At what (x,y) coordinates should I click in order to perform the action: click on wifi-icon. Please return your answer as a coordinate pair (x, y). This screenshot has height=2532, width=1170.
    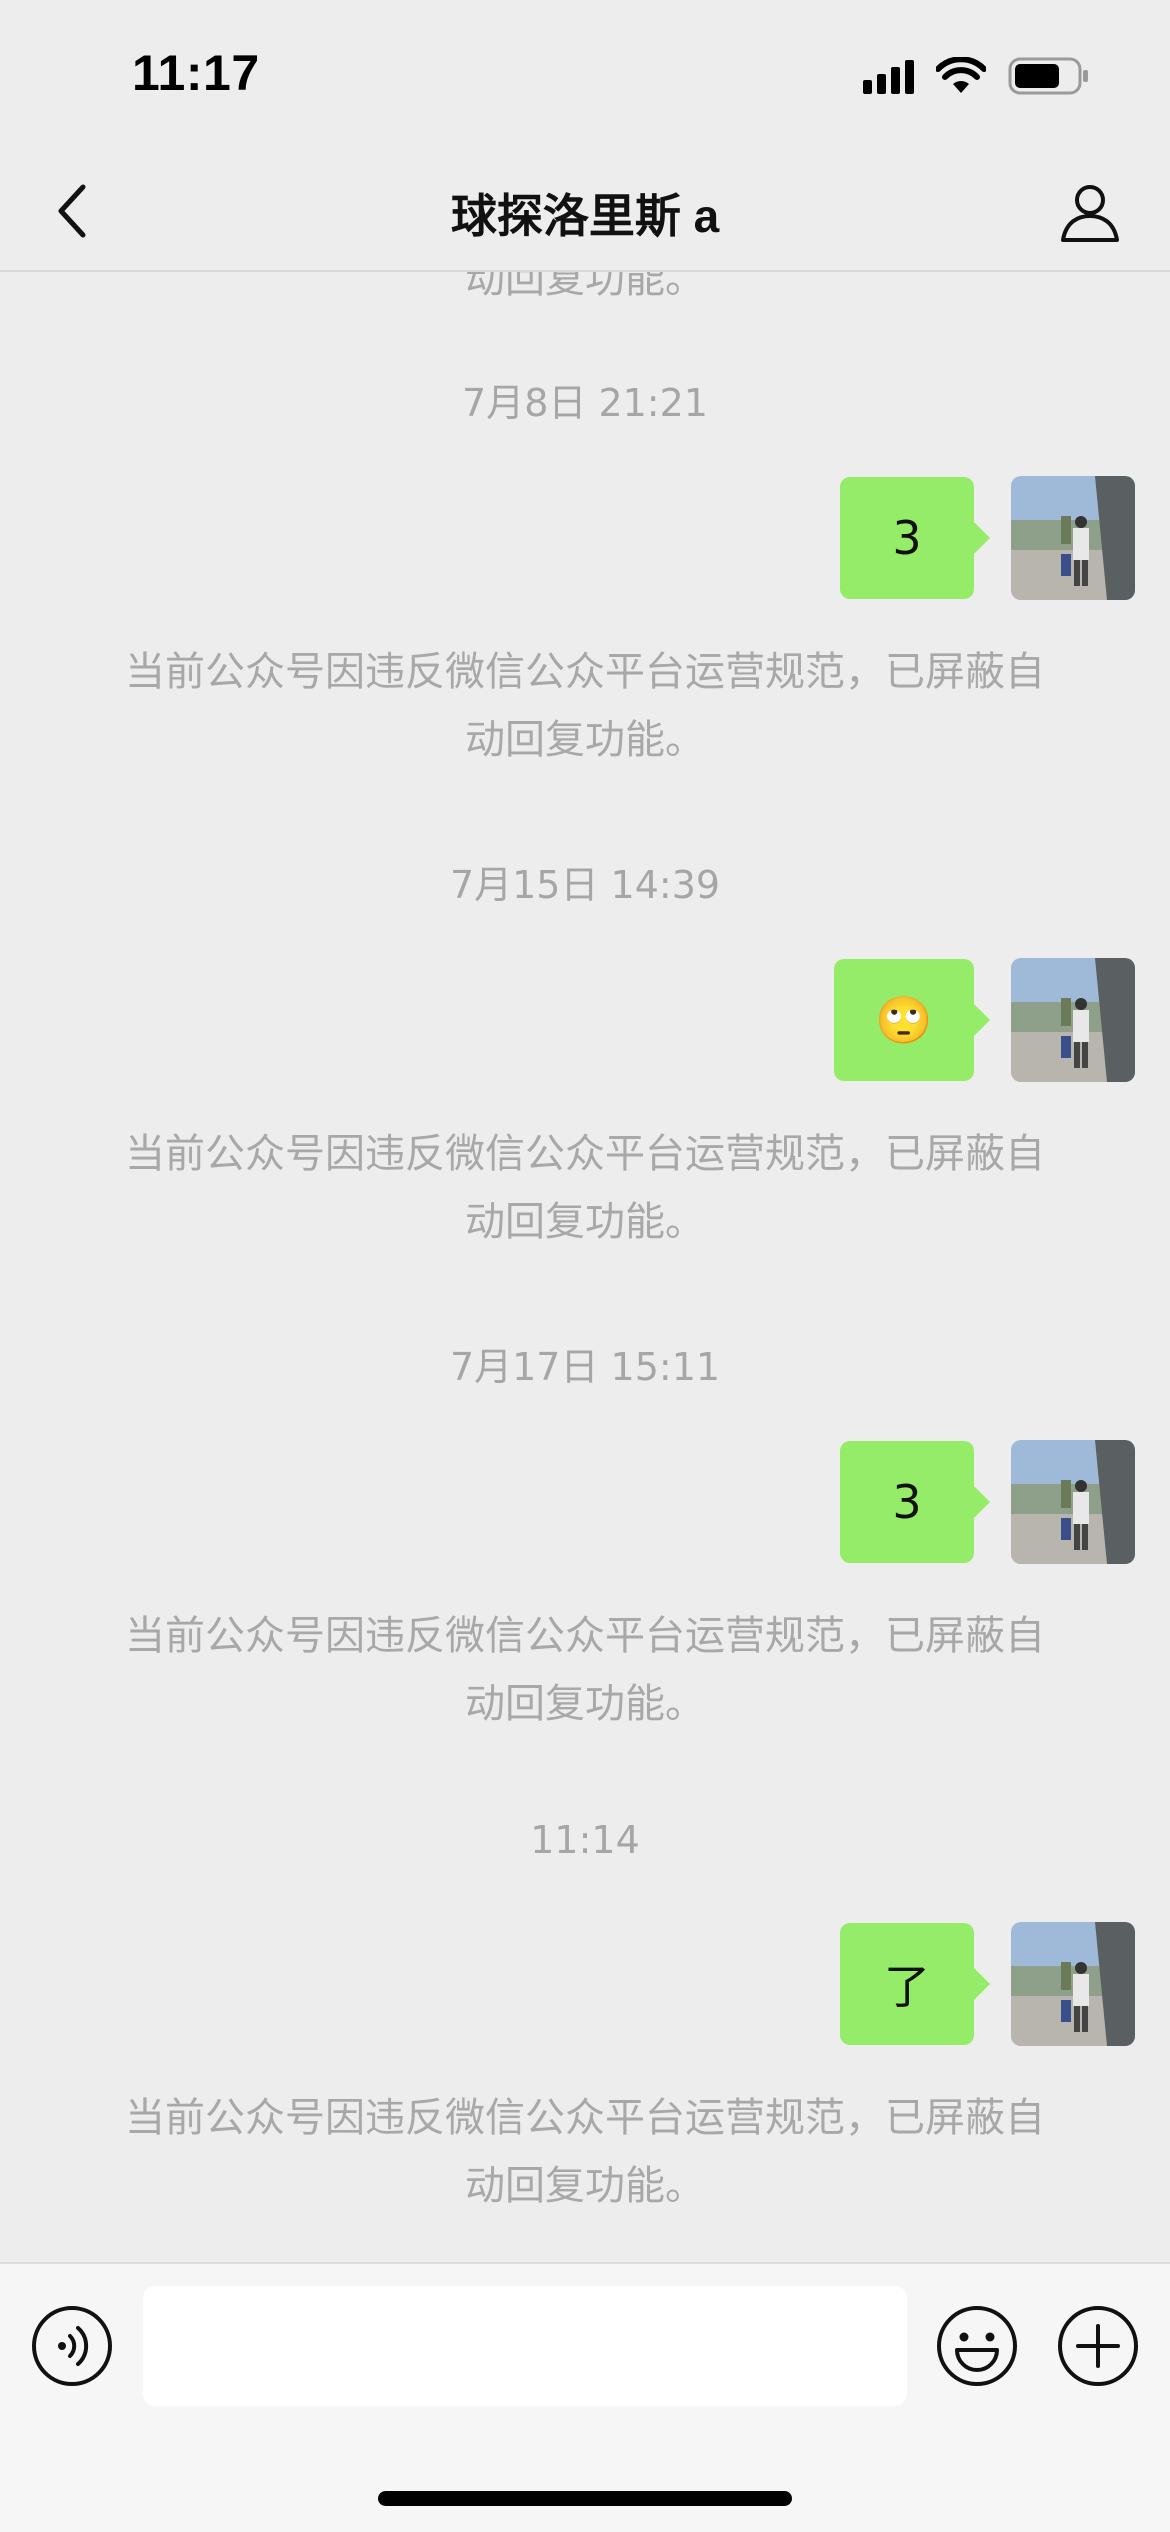
    Looking at the image, I should click on (961, 76).